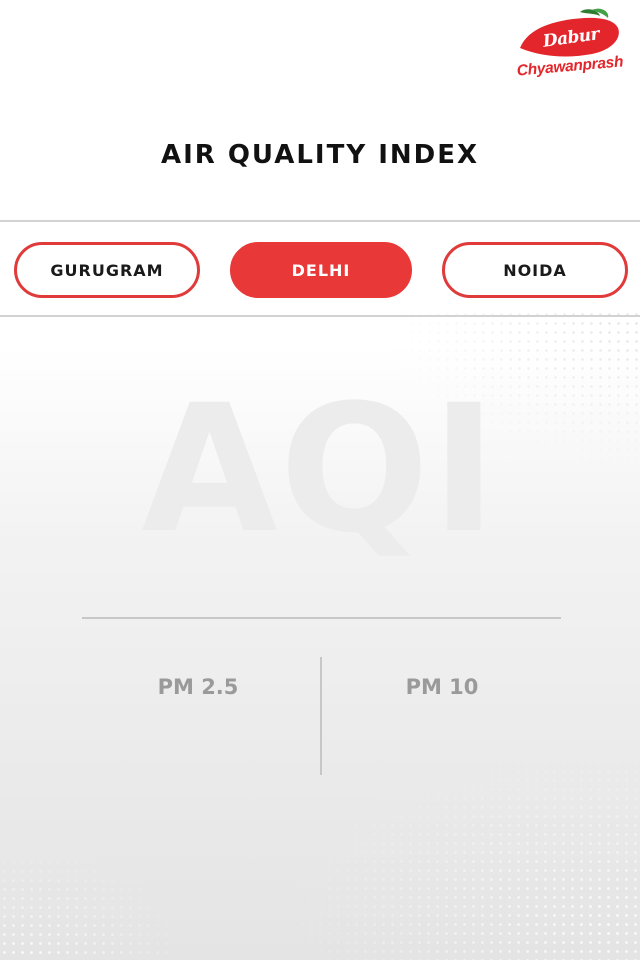  What do you see at coordinates (107, 270) in the screenshot?
I see `city-tab-gurugram: GURUGRAM` at bounding box center [107, 270].